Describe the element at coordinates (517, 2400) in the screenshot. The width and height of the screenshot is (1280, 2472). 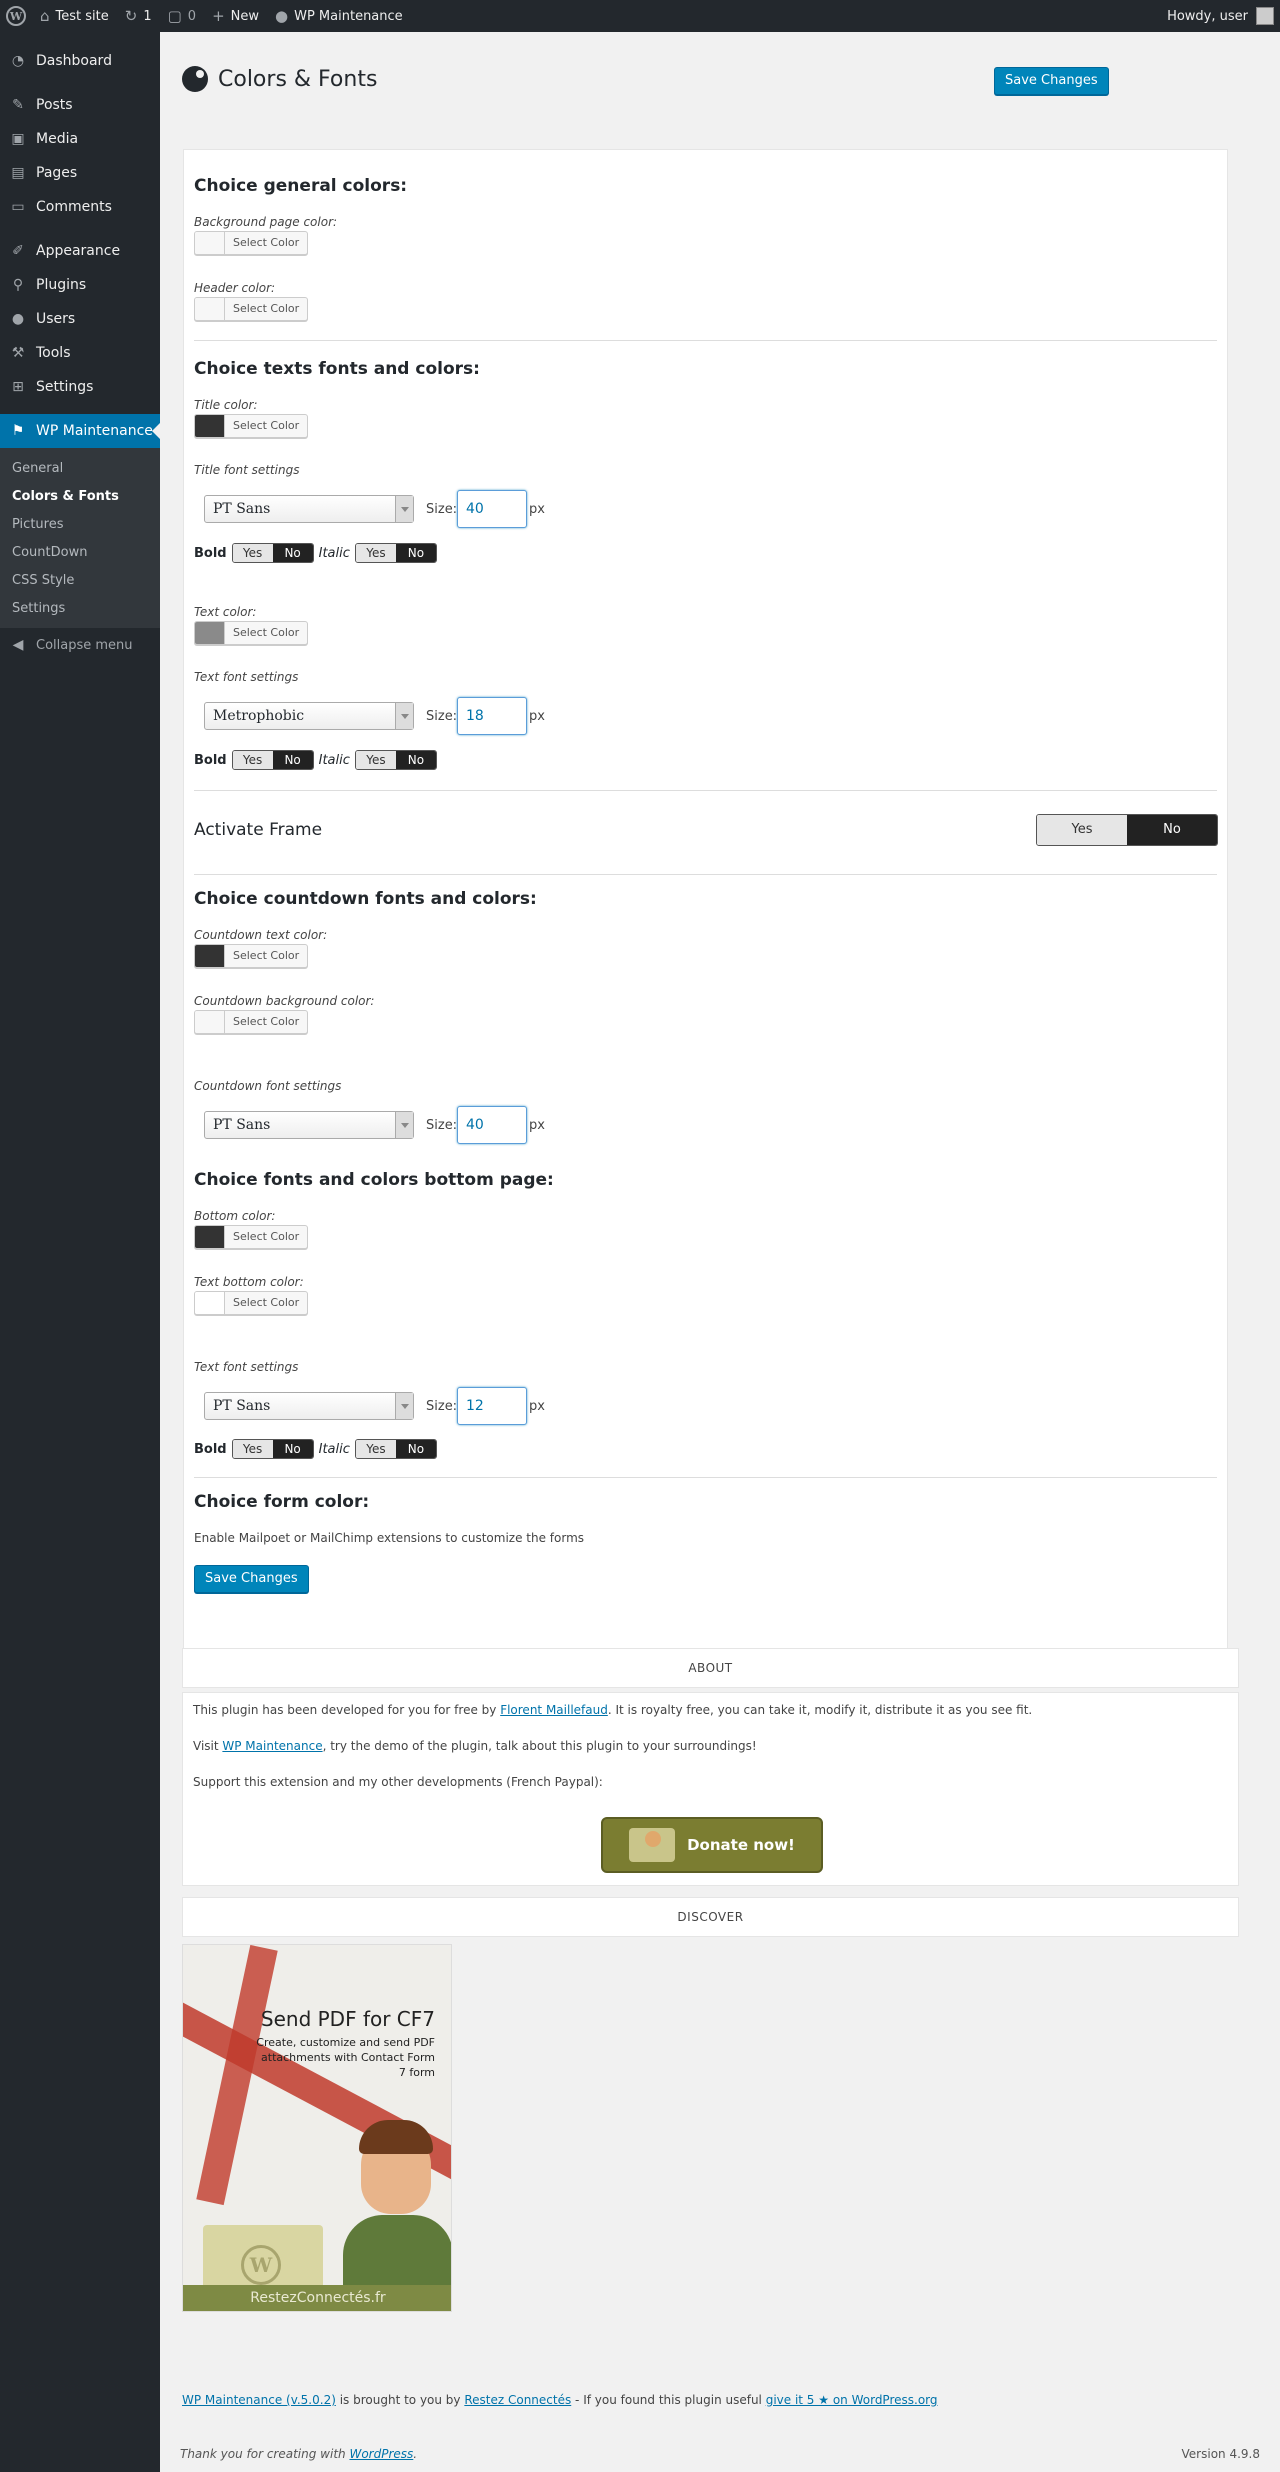
I see `author-site-link: Restez Connectés` at that location.